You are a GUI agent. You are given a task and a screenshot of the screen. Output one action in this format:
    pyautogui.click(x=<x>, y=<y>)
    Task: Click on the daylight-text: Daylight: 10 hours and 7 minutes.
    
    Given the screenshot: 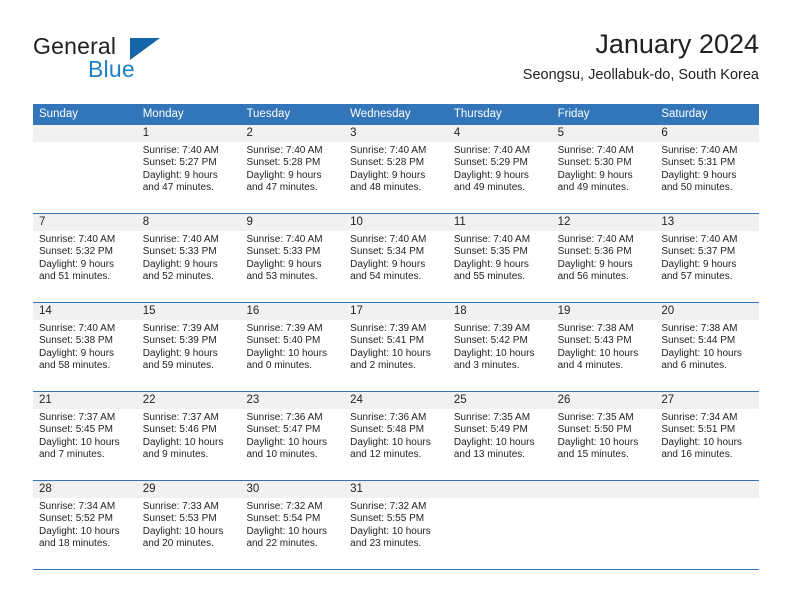 What is the action you would take?
    pyautogui.click(x=79, y=448)
    